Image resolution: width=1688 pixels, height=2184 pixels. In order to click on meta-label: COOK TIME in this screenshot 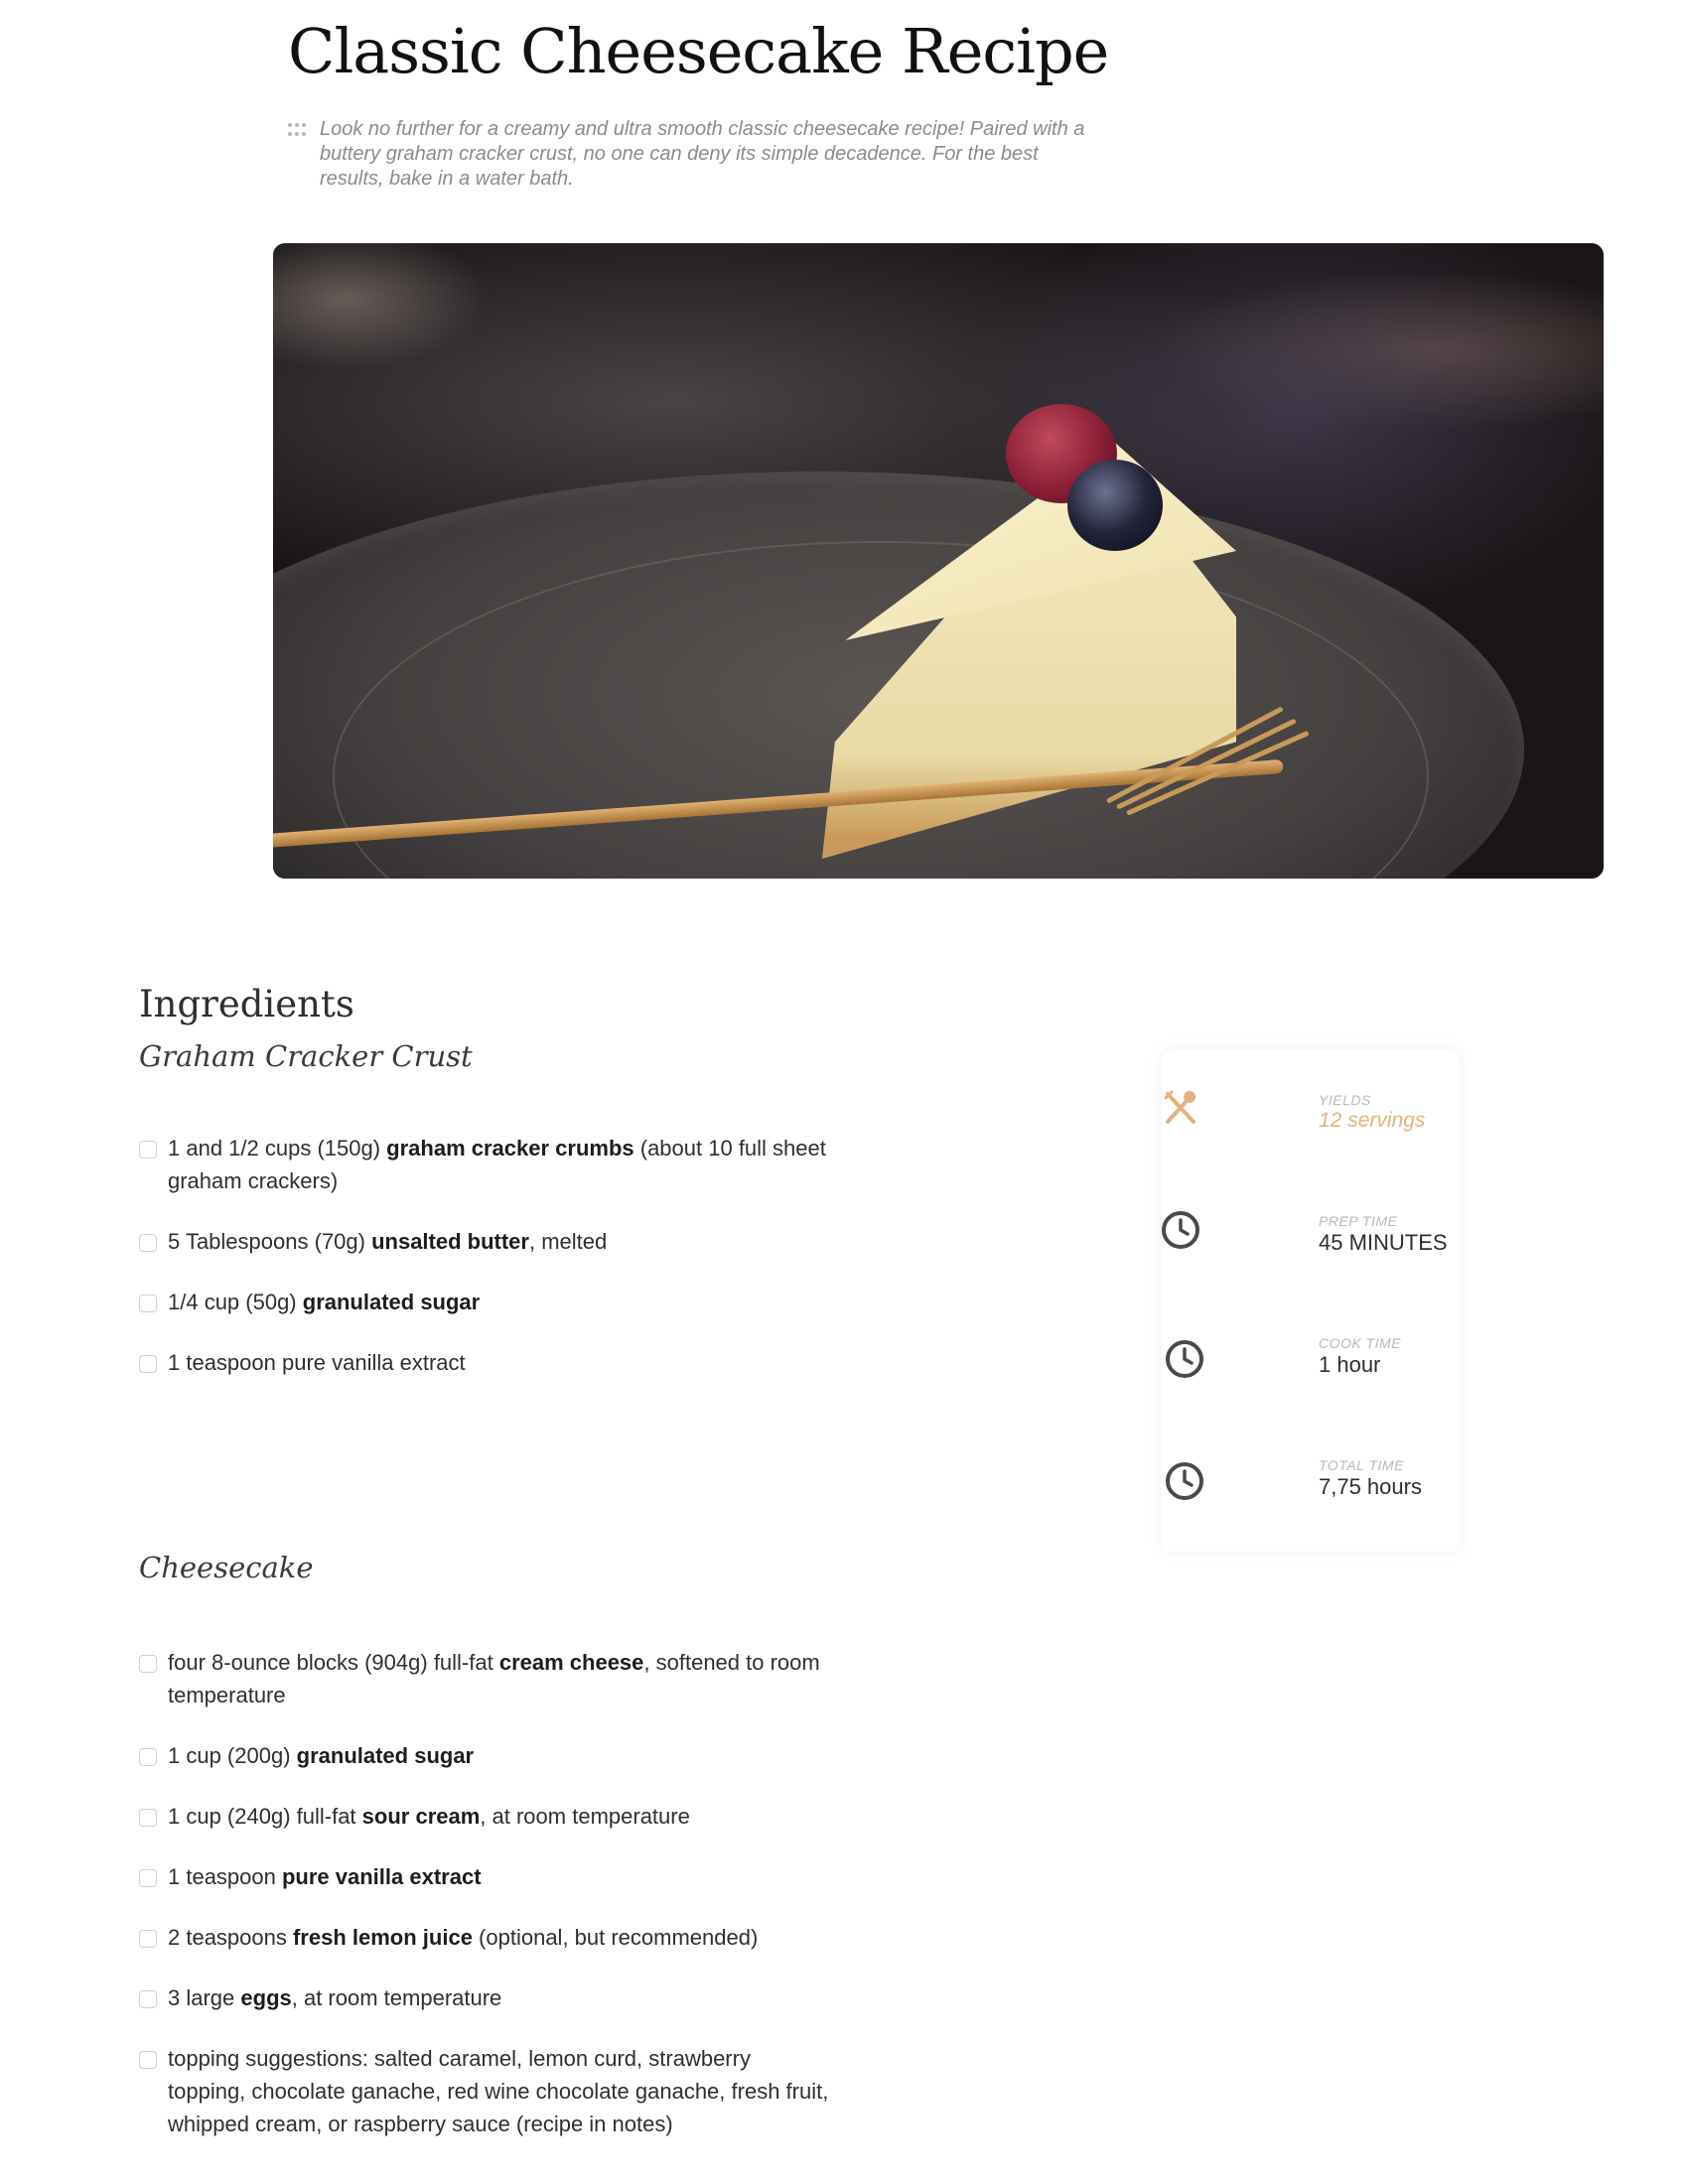, I will do `click(1360, 1343)`.